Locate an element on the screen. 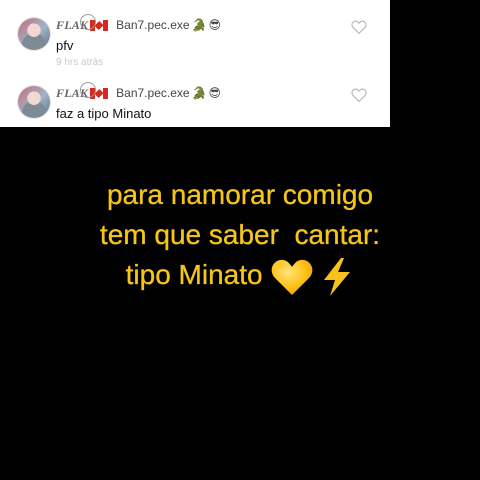 Image resolution: width=480 pixels, height=480 pixels. caption-line-2: tem que saber cantar: is located at coordinates (240, 234).